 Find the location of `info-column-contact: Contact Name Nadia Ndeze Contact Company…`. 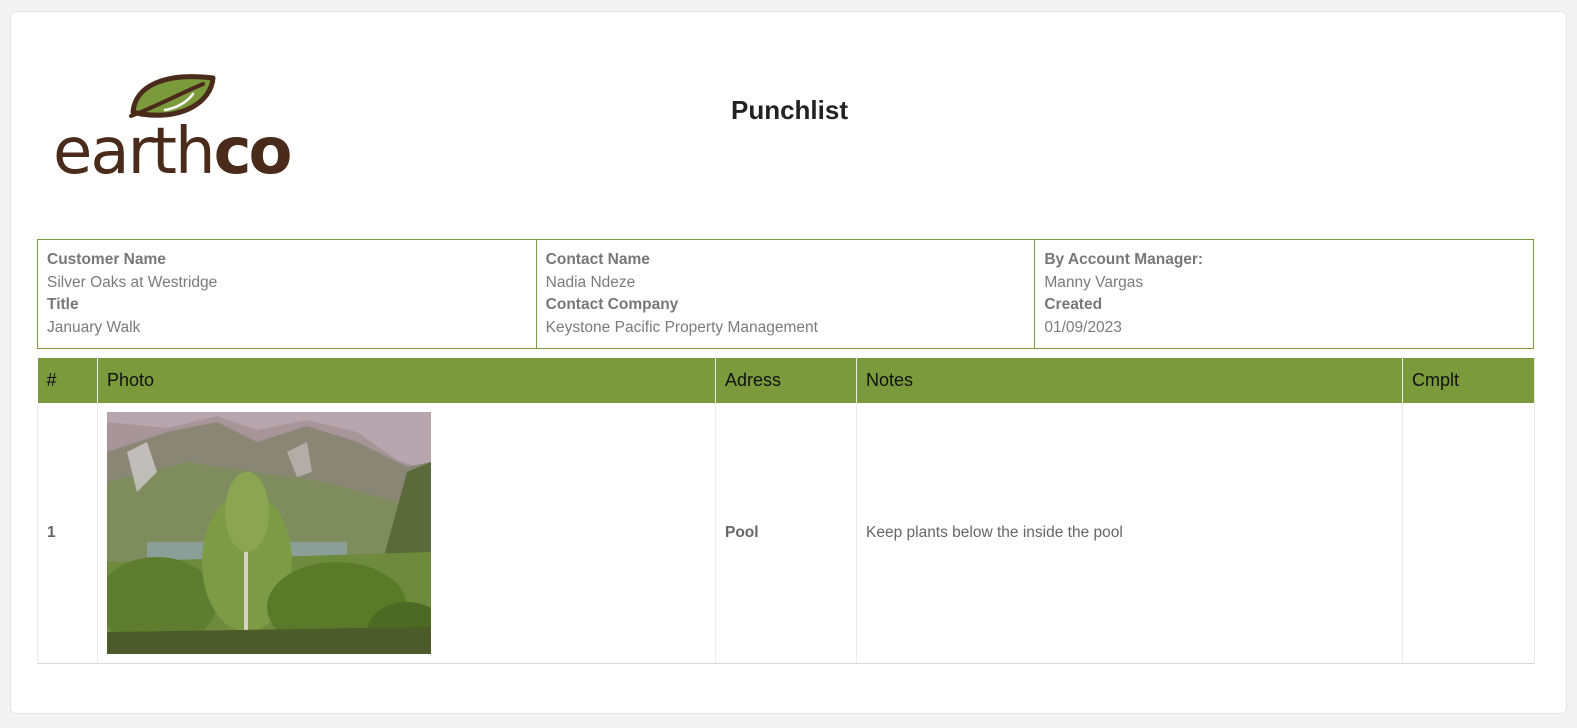

info-column-contact: Contact Name Nadia Ndeze Contact Company… is located at coordinates (785, 294).